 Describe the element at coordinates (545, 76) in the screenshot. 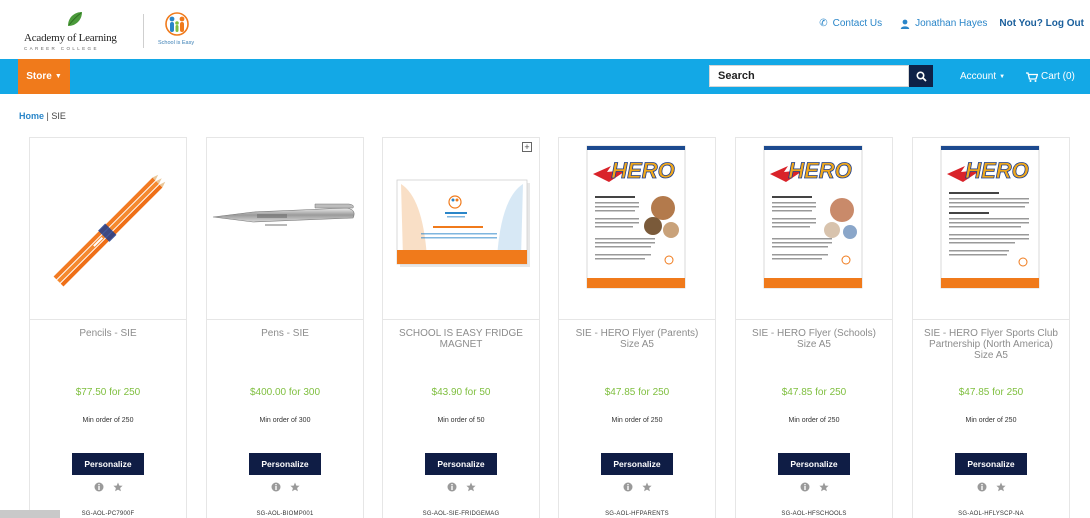

I see `main-nav: Store ▼ Account ▼ Cart (0)` at that location.